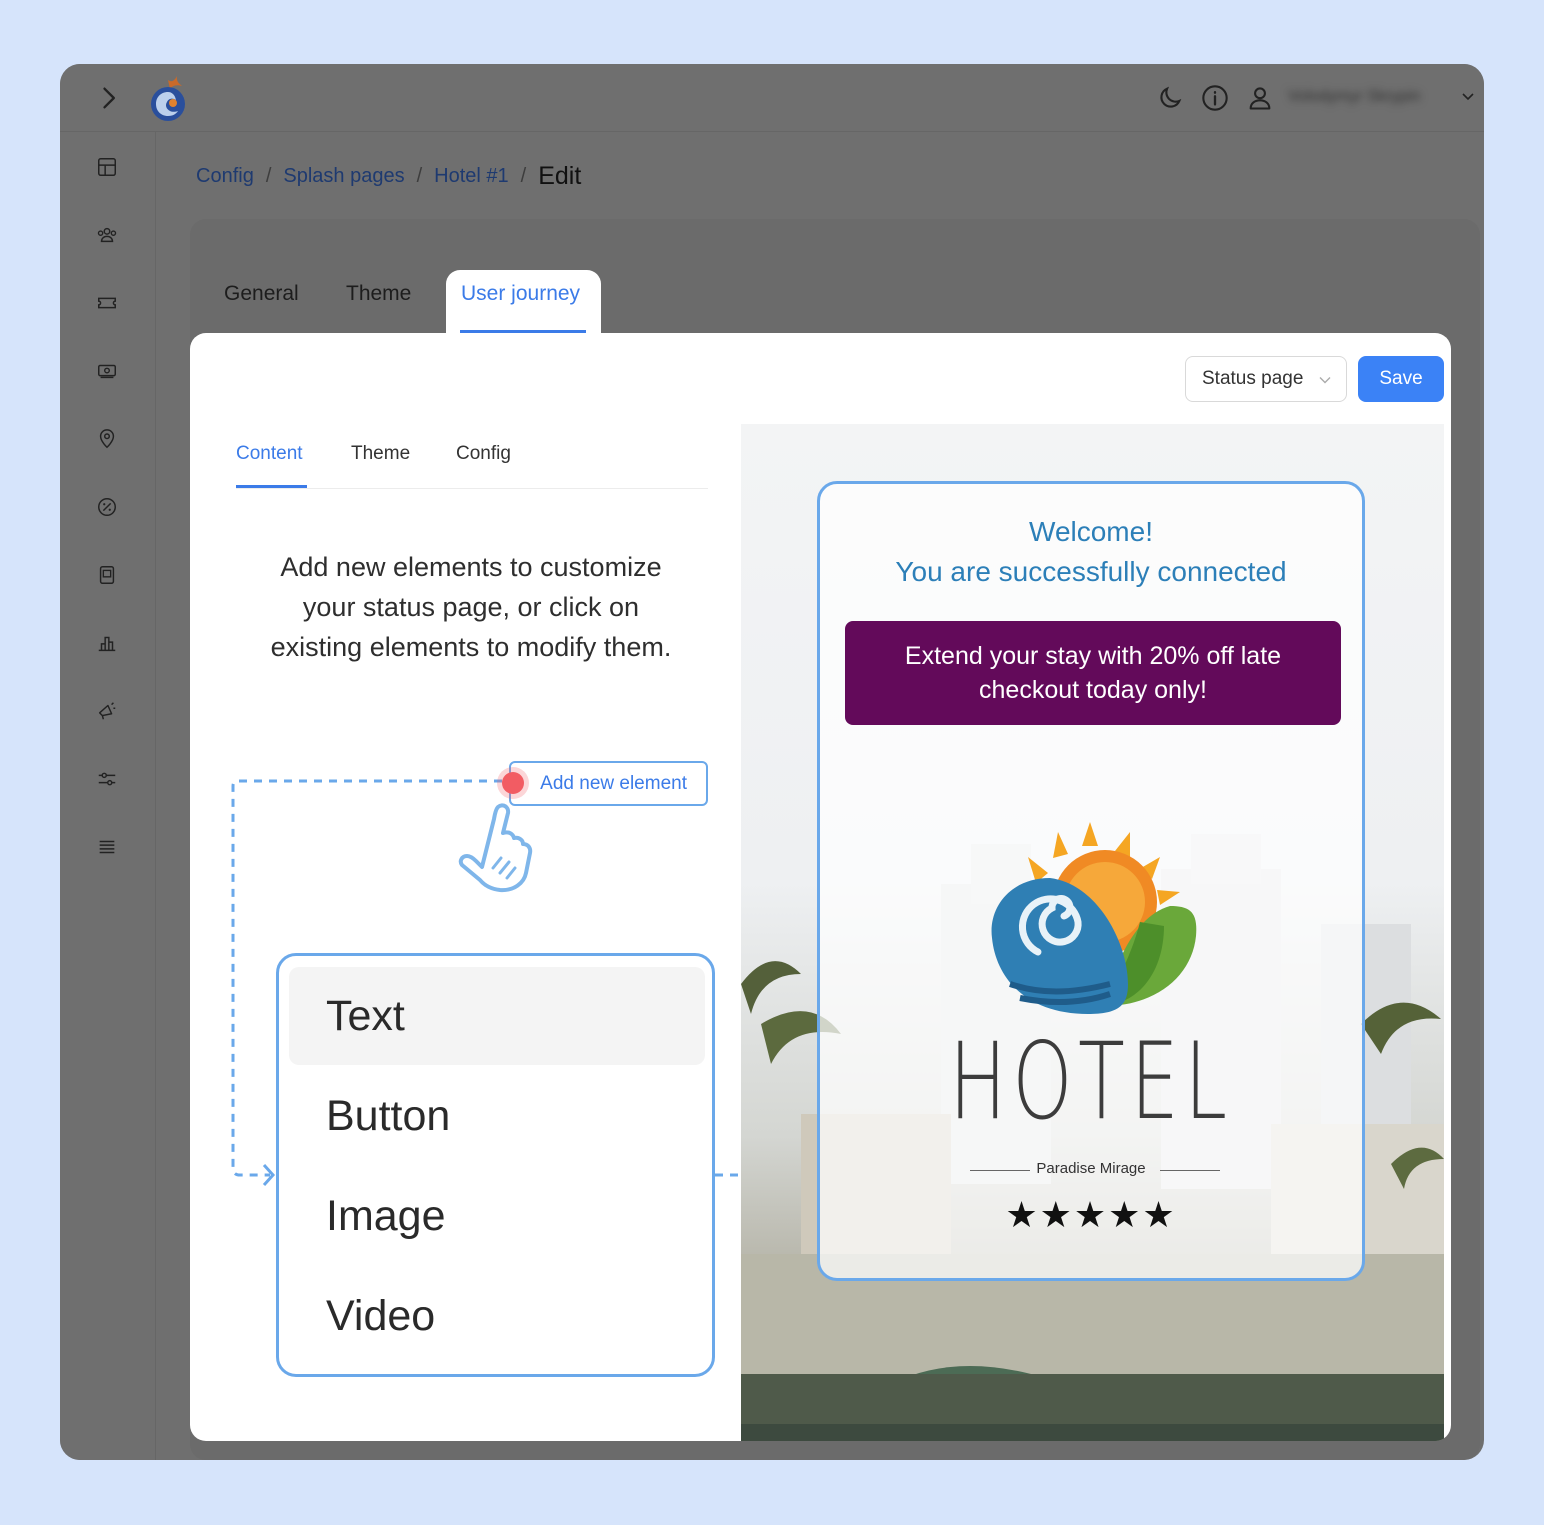 This screenshot has height=1525, width=1544. What do you see at coordinates (168, 99) in the screenshot?
I see `app-logo` at bounding box center [168, 99].